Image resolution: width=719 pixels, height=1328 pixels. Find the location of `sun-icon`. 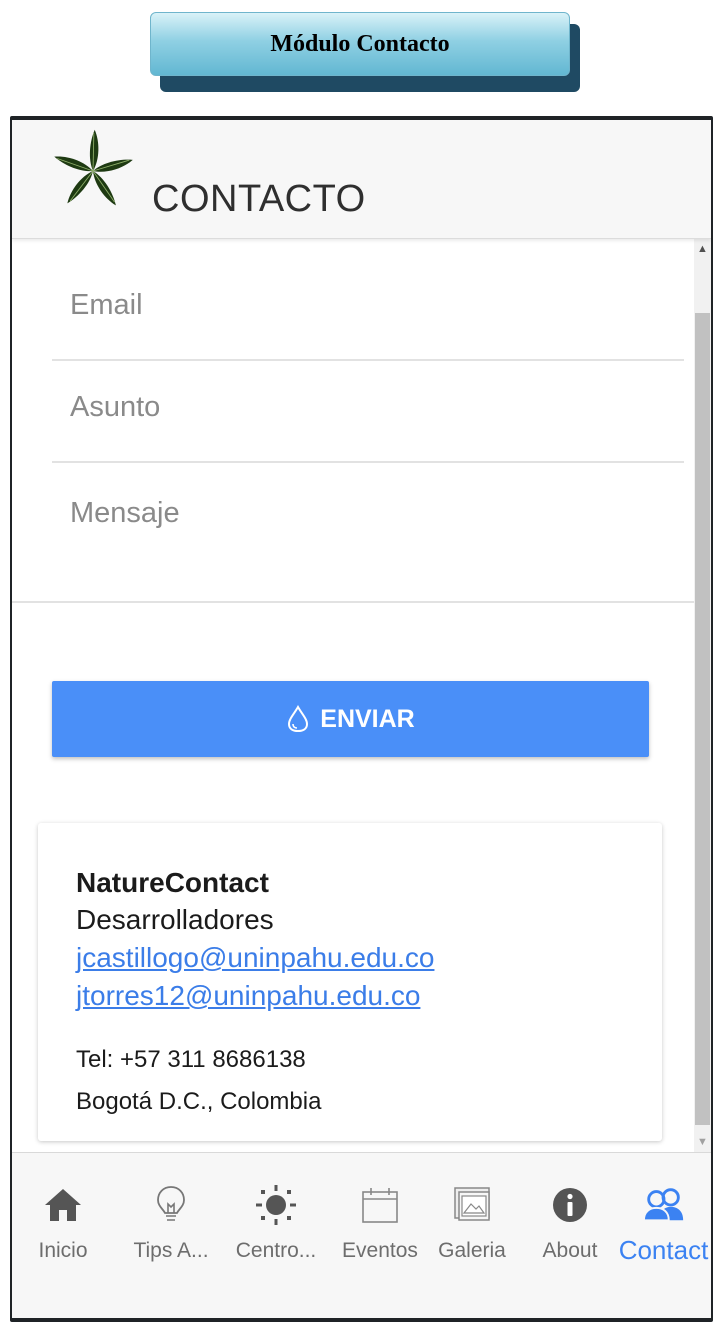

sun-icon is located at coordinates (276, 1205).